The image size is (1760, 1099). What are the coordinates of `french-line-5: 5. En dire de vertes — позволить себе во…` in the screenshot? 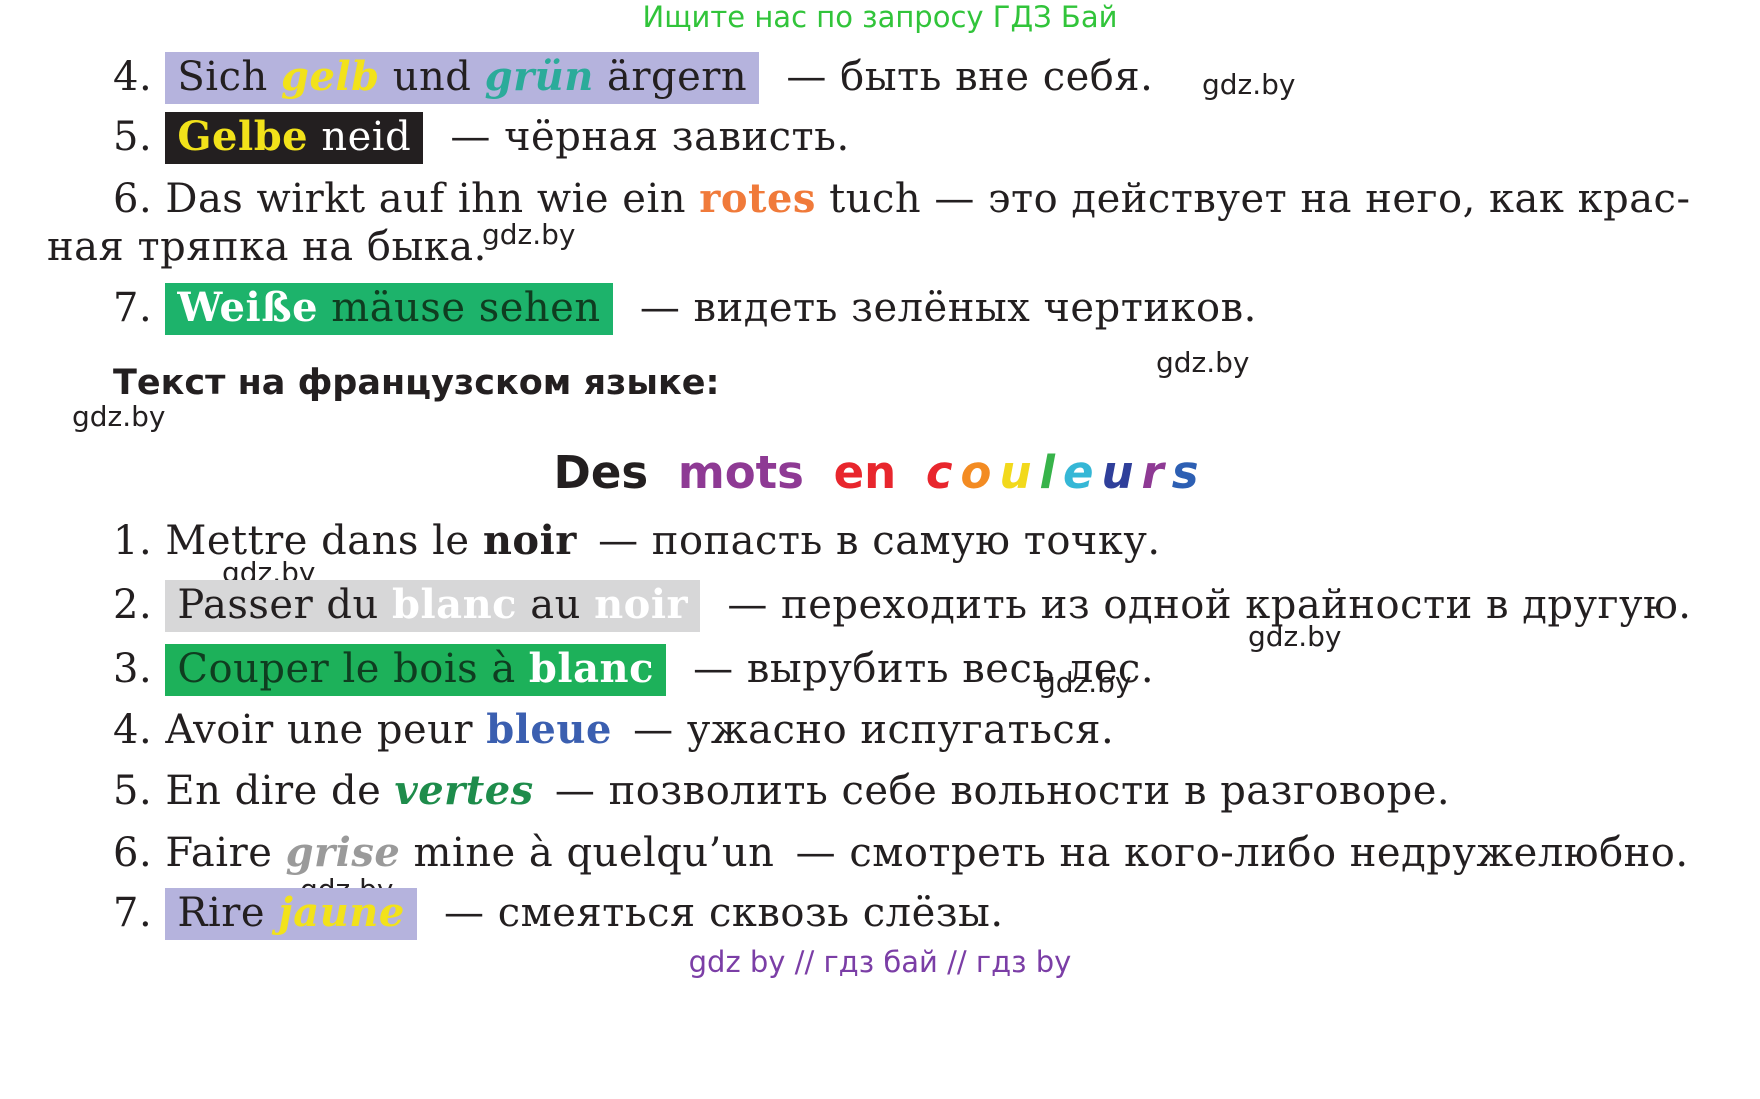 It's located at (781, 791).